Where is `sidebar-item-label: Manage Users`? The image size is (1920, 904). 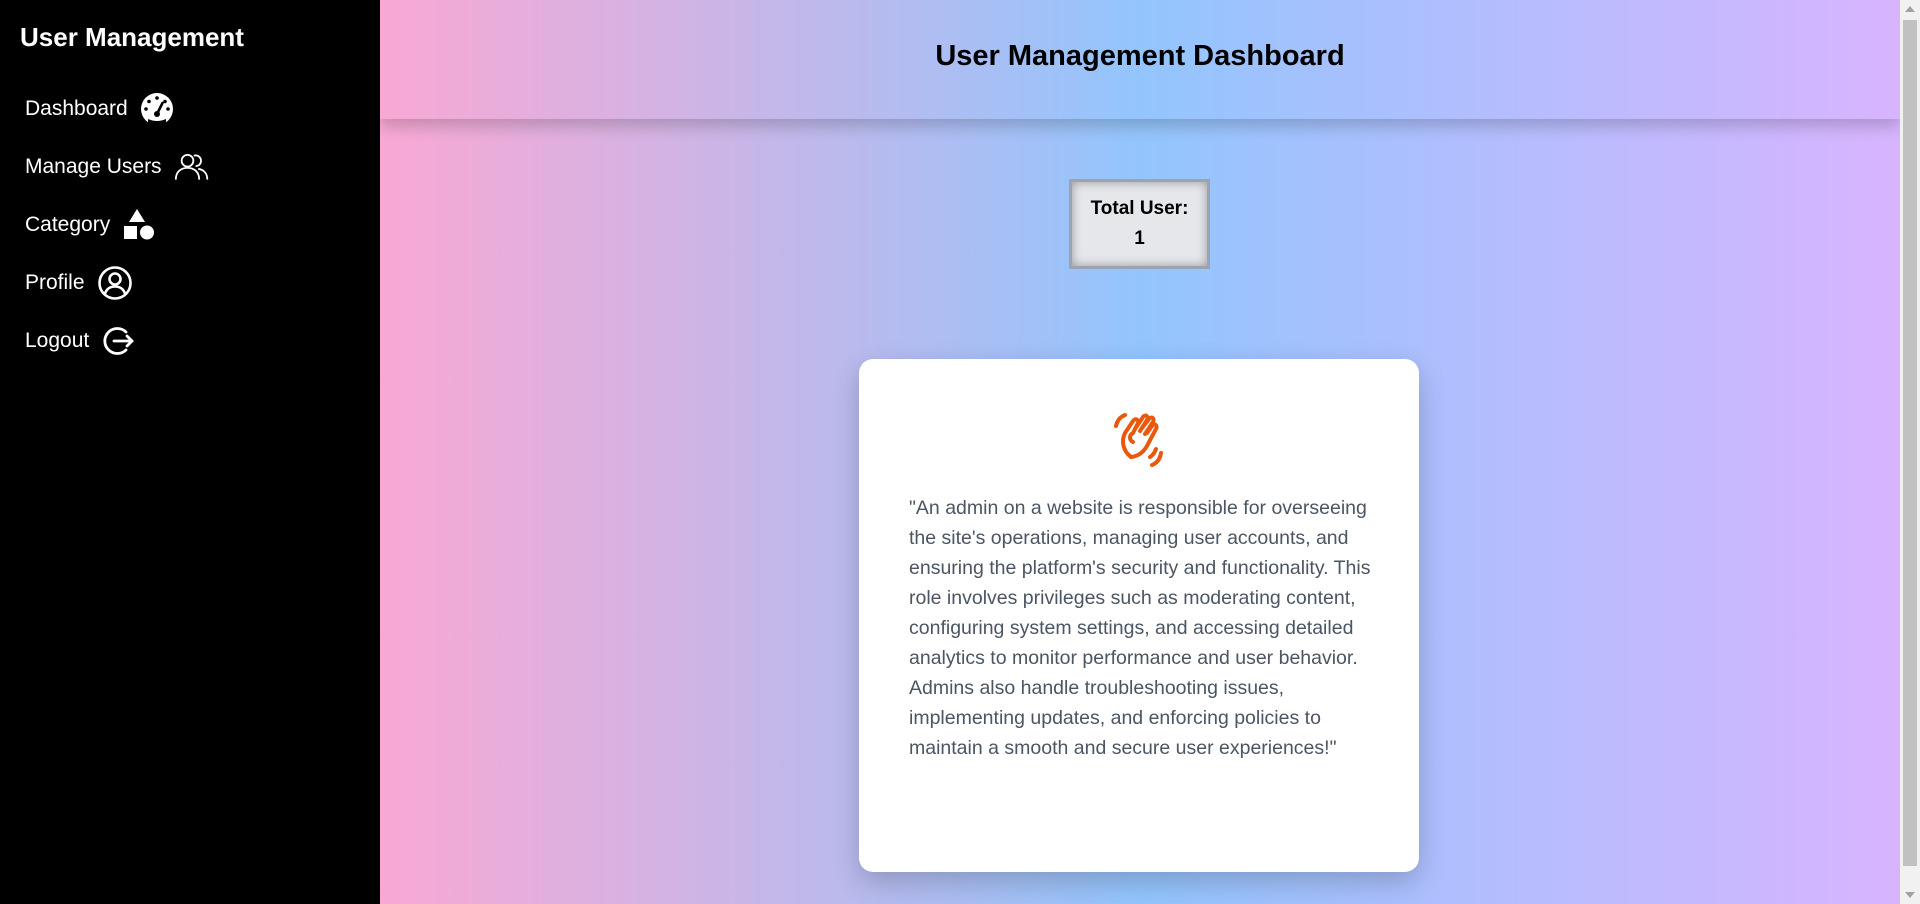
sidebar-item-label: Manage Users is located at coordinates (93, 166).